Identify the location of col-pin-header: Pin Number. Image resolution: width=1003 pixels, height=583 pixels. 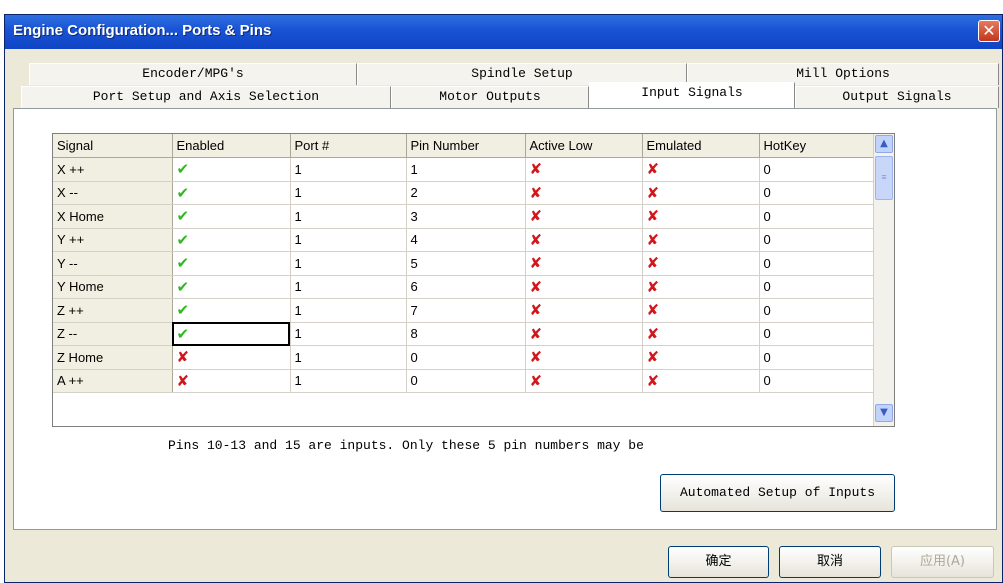
(466, 146).